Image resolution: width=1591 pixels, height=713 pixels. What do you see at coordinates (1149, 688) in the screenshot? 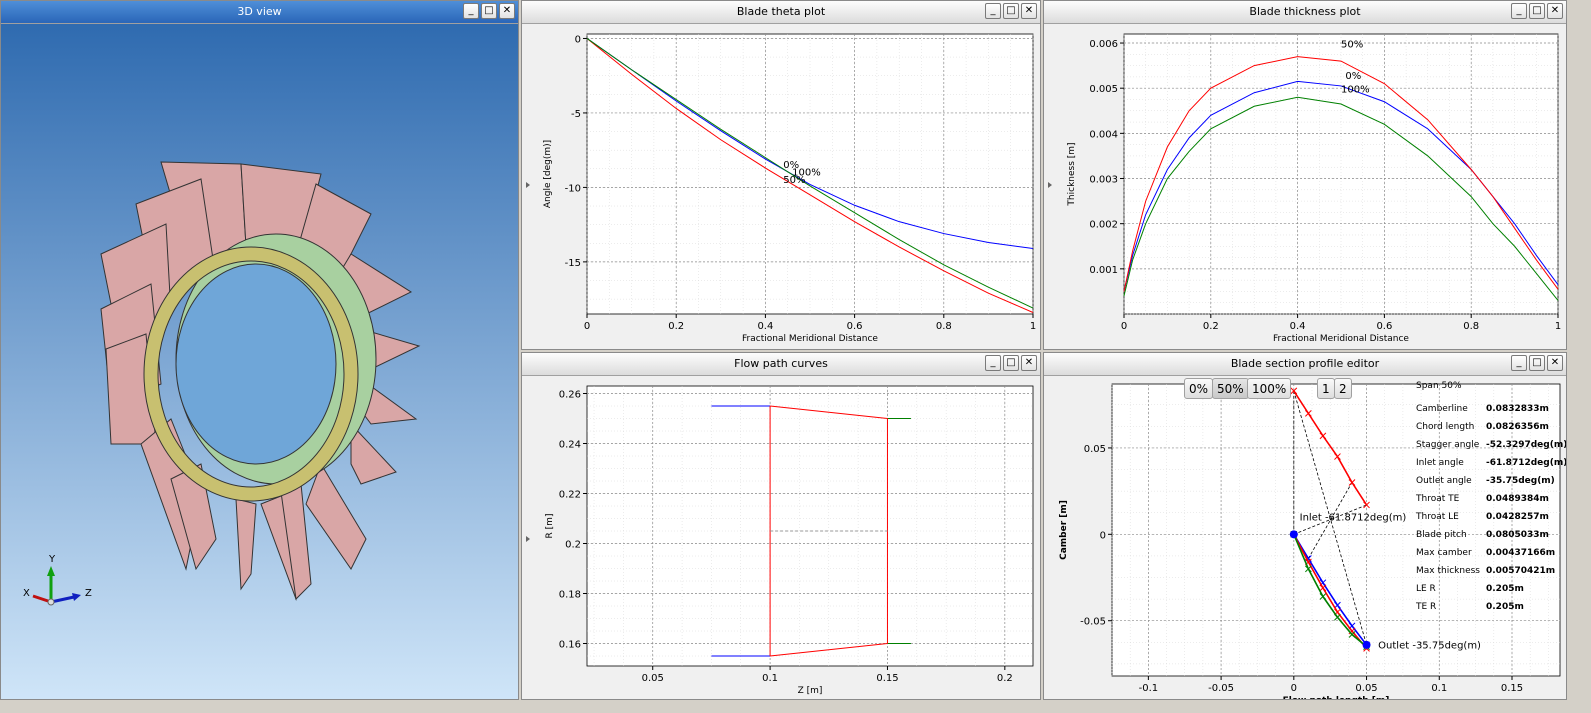
I see `x-tick-label: -0.1` at bounding box center [1149, 688].